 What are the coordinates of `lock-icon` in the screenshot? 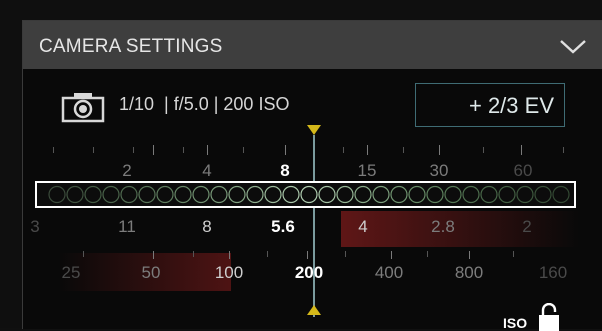 It's located at (549, 317).